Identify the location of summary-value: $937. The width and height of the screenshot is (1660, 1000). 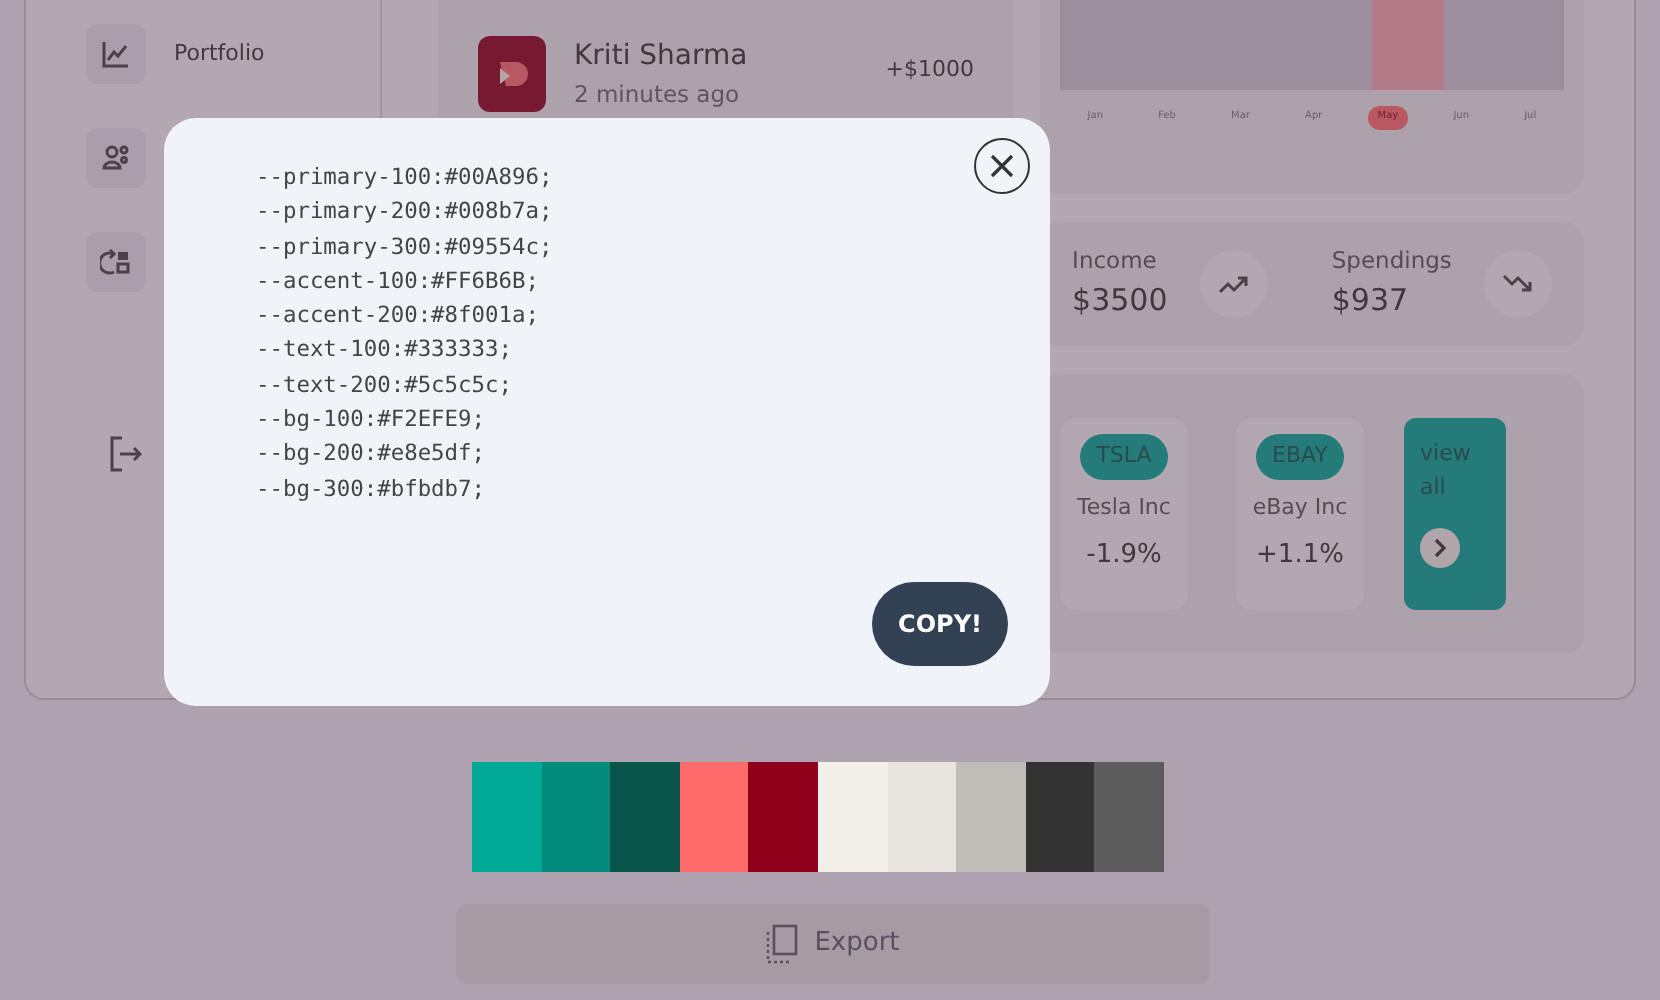
(1371, 301).